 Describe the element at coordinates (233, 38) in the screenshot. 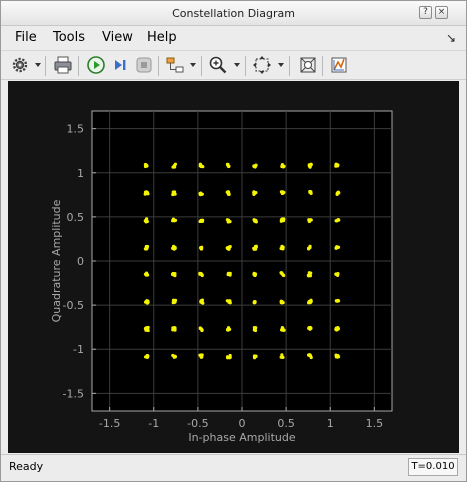

I see `menu-bar: File Tools View Help ↘` at that location.